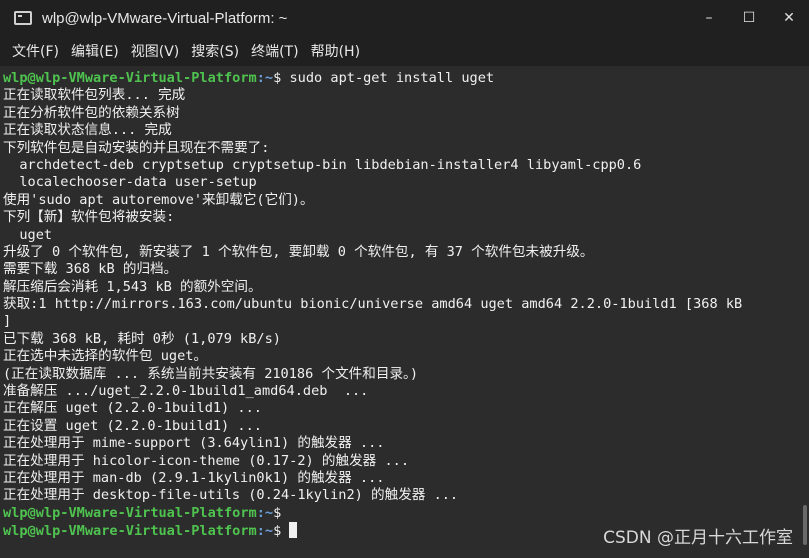 This screenshot has width=809, height=558. Describe the element at coordinates (87, 130) in the screenshot. I see `terminal-line: 正在读取状态信息... 完成` at that location.